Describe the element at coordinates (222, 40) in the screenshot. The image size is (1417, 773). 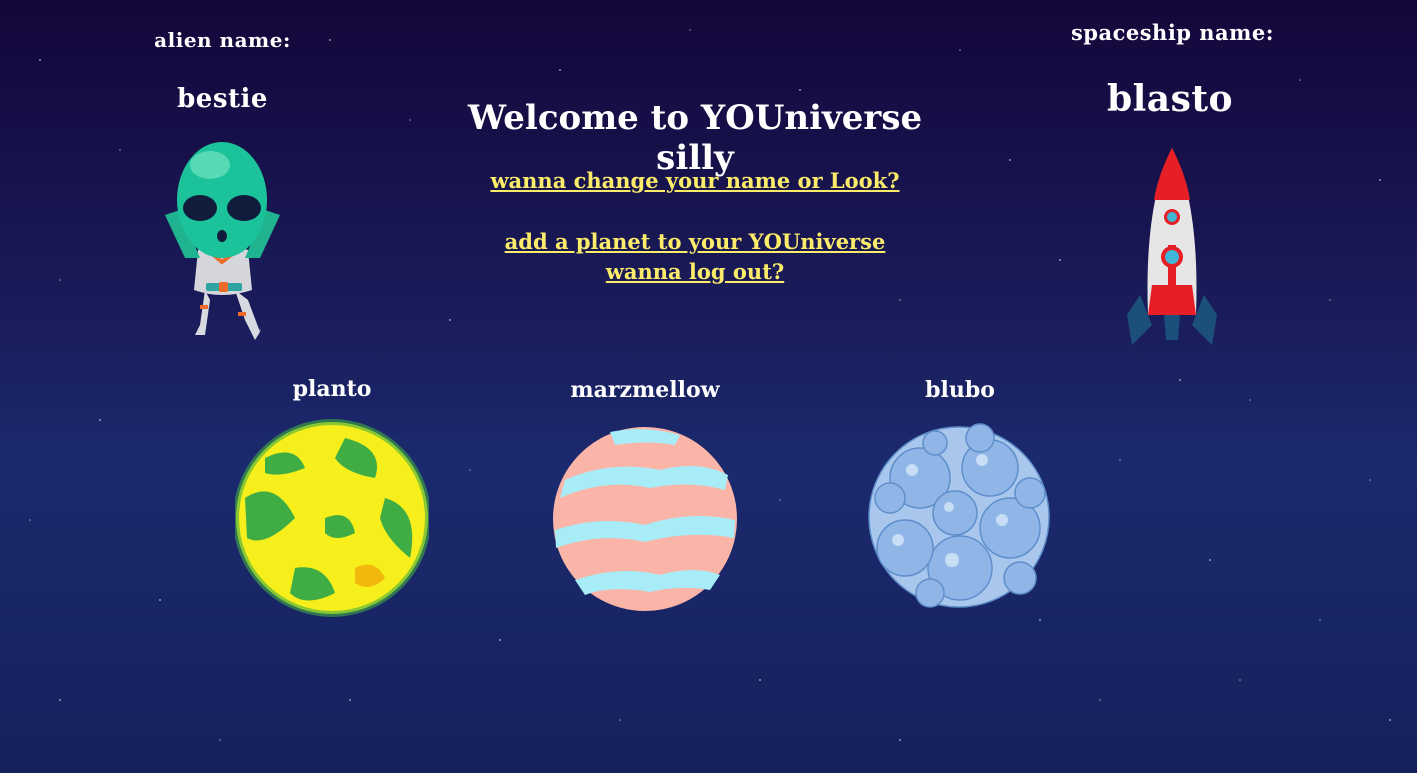
I see `alien-name-label: alien name:` at that location.